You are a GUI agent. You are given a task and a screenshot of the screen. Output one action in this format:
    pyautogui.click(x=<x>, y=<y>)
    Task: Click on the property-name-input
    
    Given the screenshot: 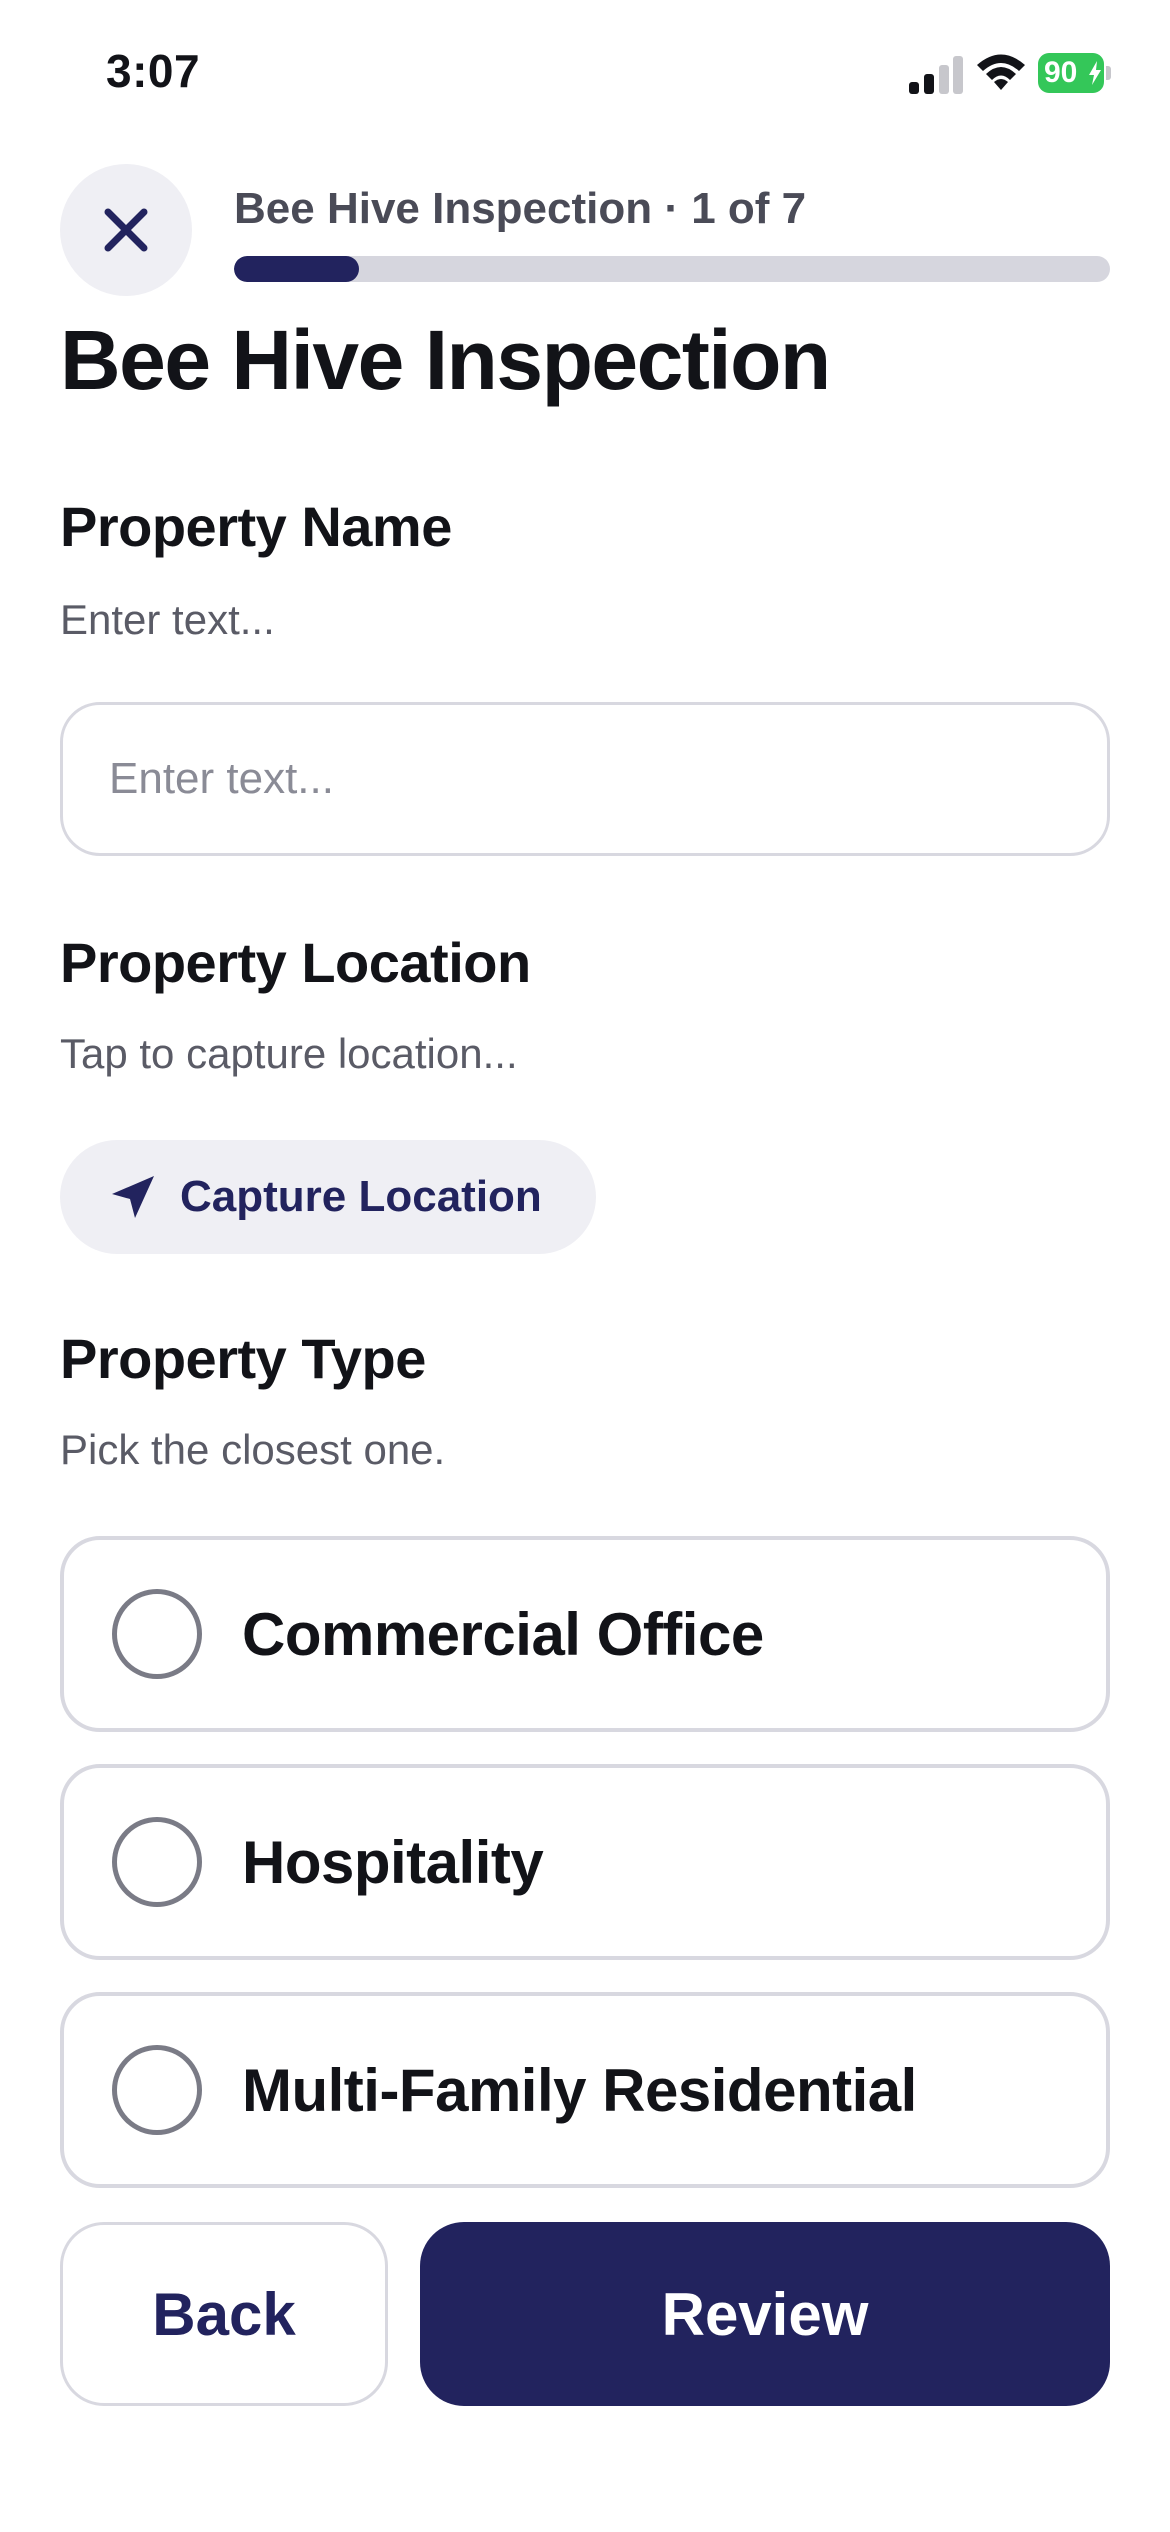 What is the action you would take?
    pyautogui.click(x=585, y=779)
    